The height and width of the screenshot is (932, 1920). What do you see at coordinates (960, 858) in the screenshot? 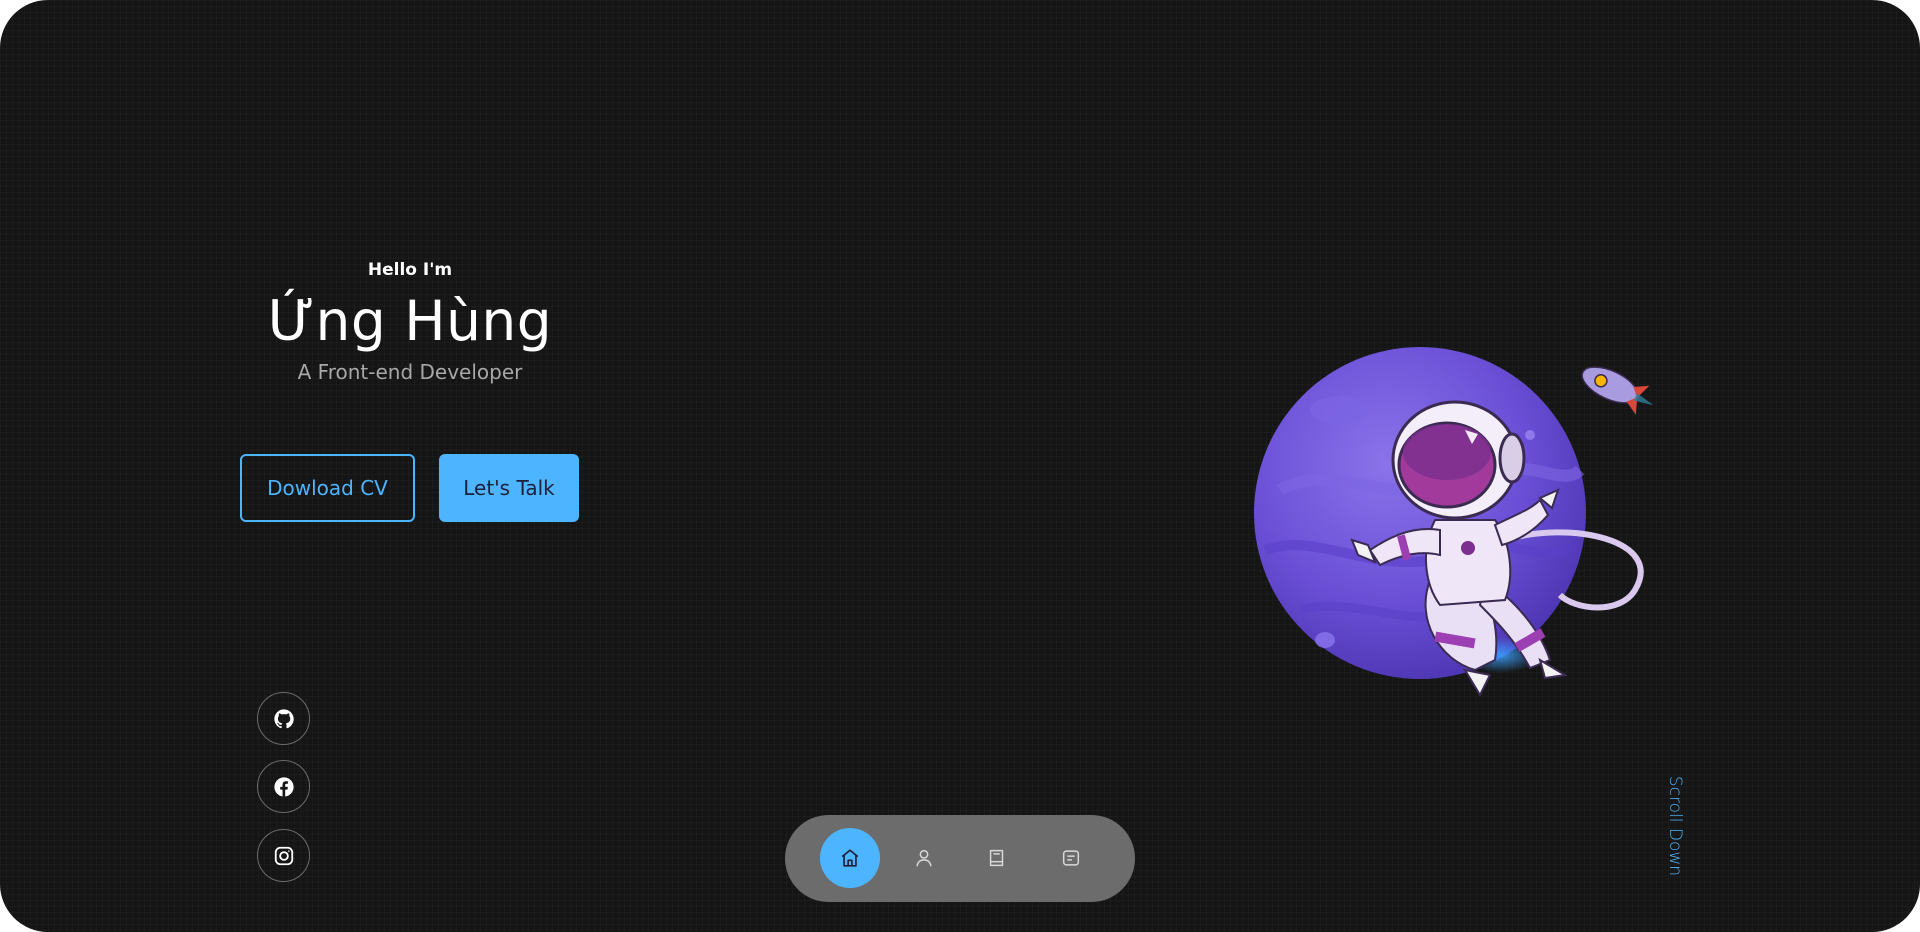
I see `bottom-nav` at bounding box center [960, 858].